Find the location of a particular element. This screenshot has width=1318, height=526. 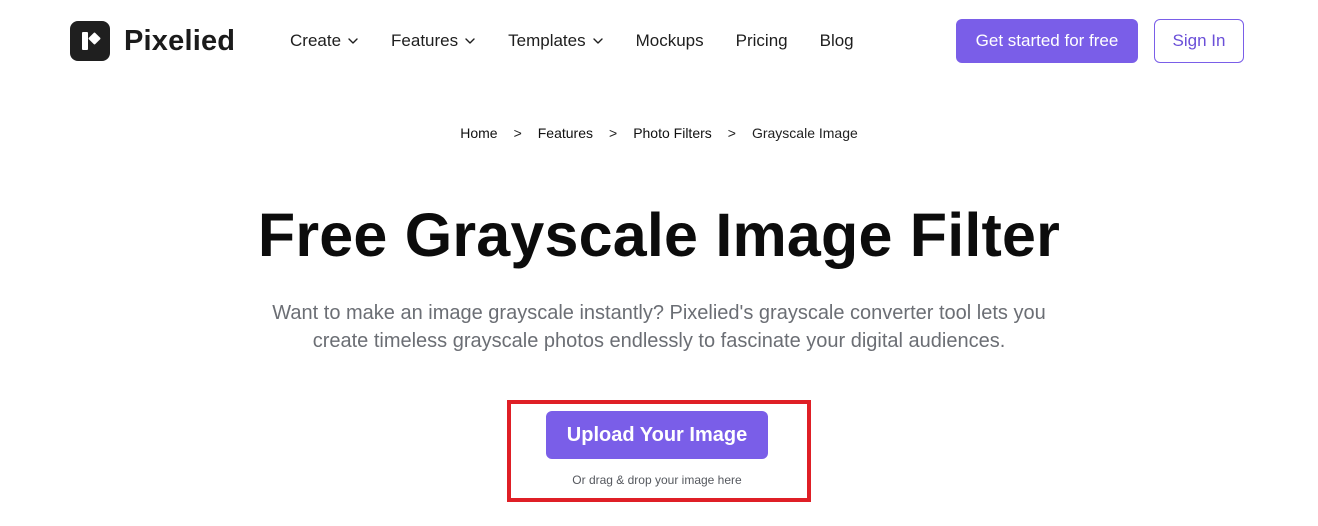

nav-item-pricing: Pricing is located at coordinates (762, 41).